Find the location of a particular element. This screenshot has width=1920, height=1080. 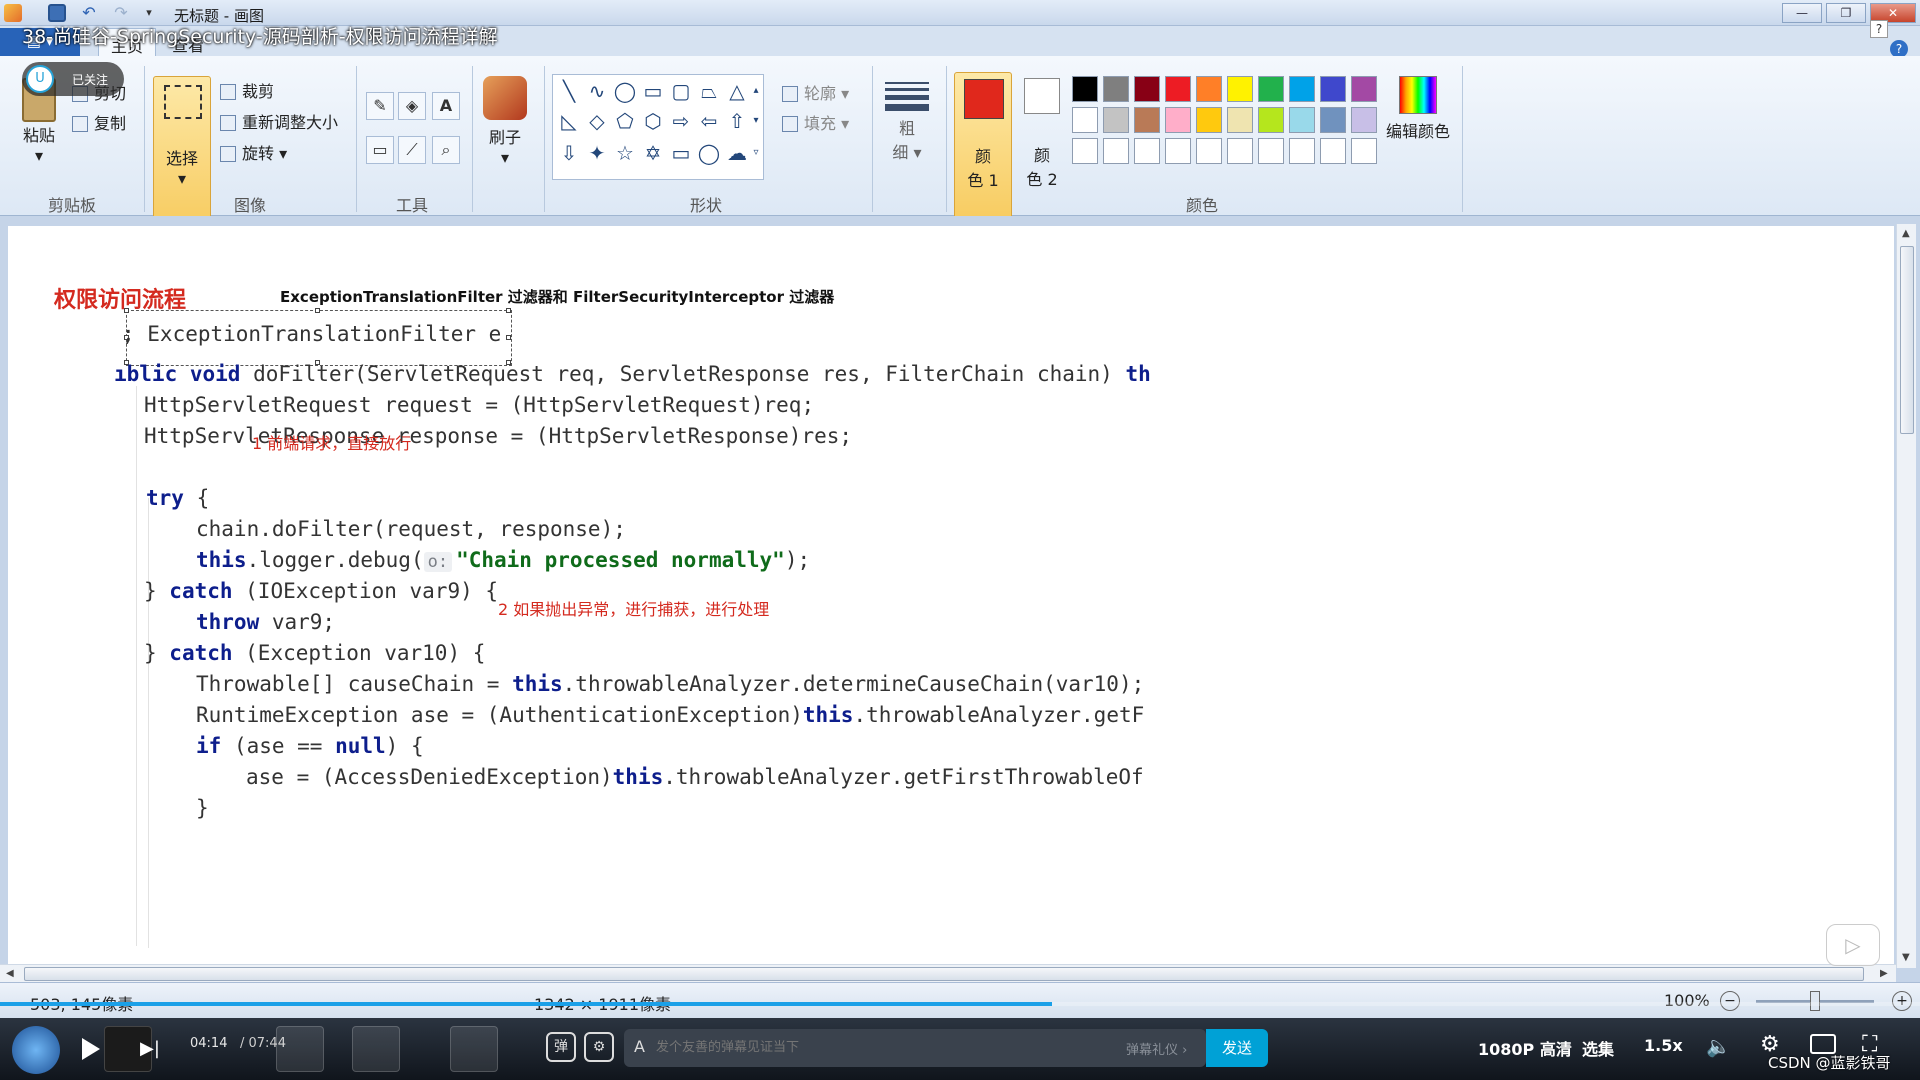

six-point-star-shape-icon: ✡ is located at coordinates (653, 153).